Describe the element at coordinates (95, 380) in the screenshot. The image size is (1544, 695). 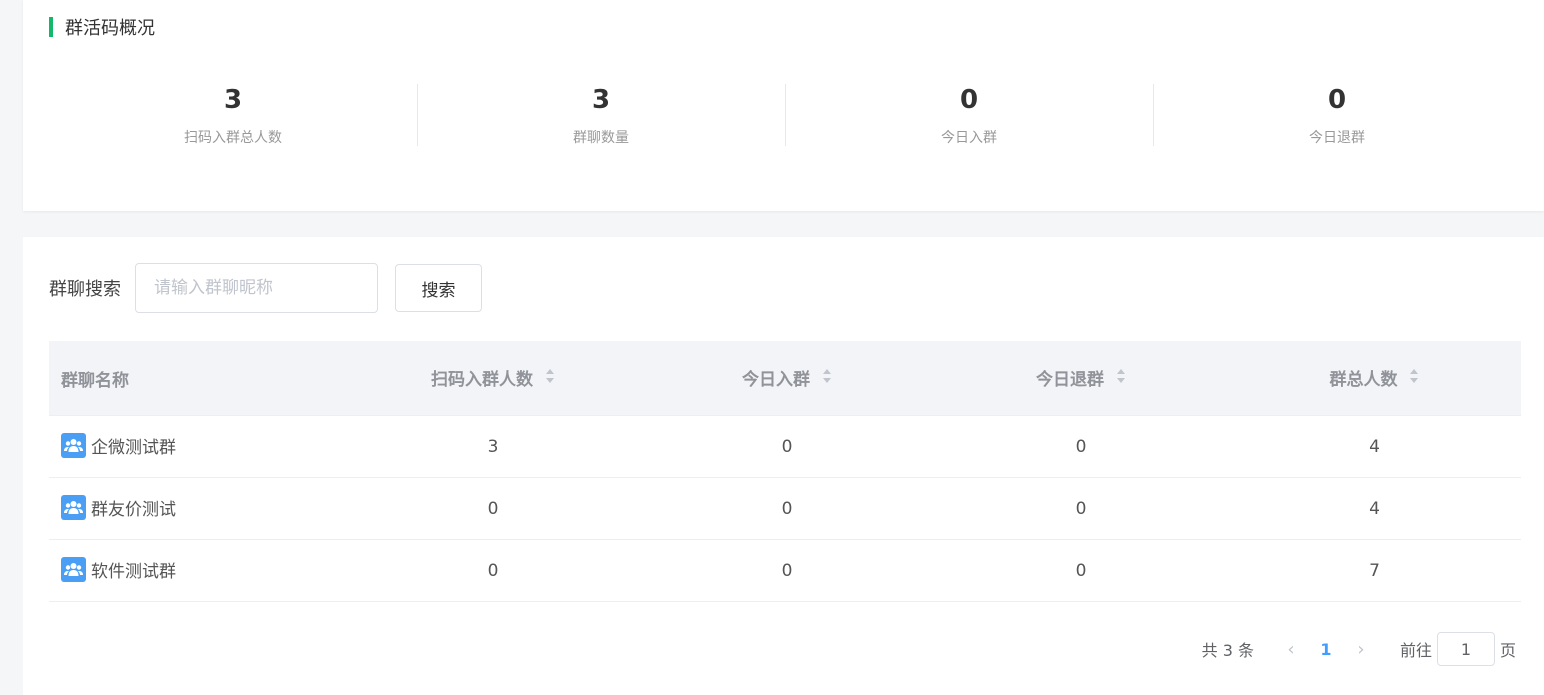
I see `header-label: 群聊名称` at that location.